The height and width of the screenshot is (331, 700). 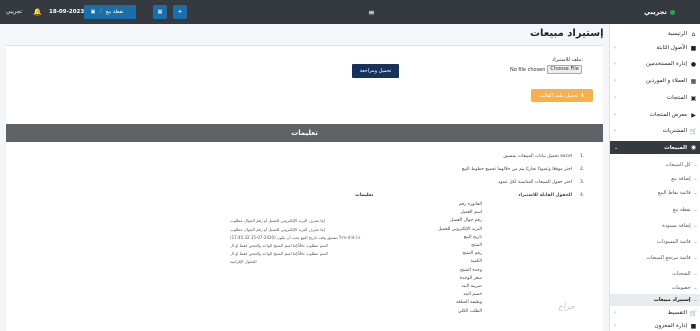 What do you see at coordinates (566, 306) in the screenshot?
I see `watermark: حراج` at bounding box center [566, 306].